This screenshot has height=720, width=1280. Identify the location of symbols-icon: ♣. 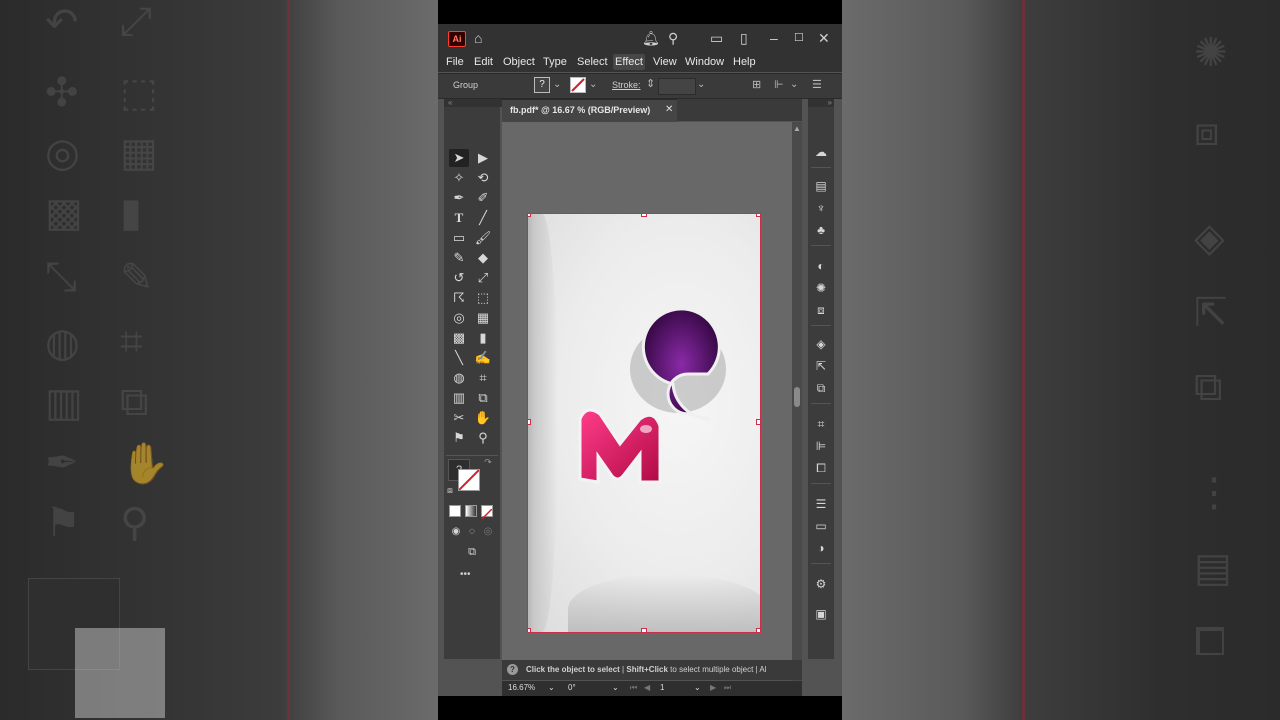
(821, 230).